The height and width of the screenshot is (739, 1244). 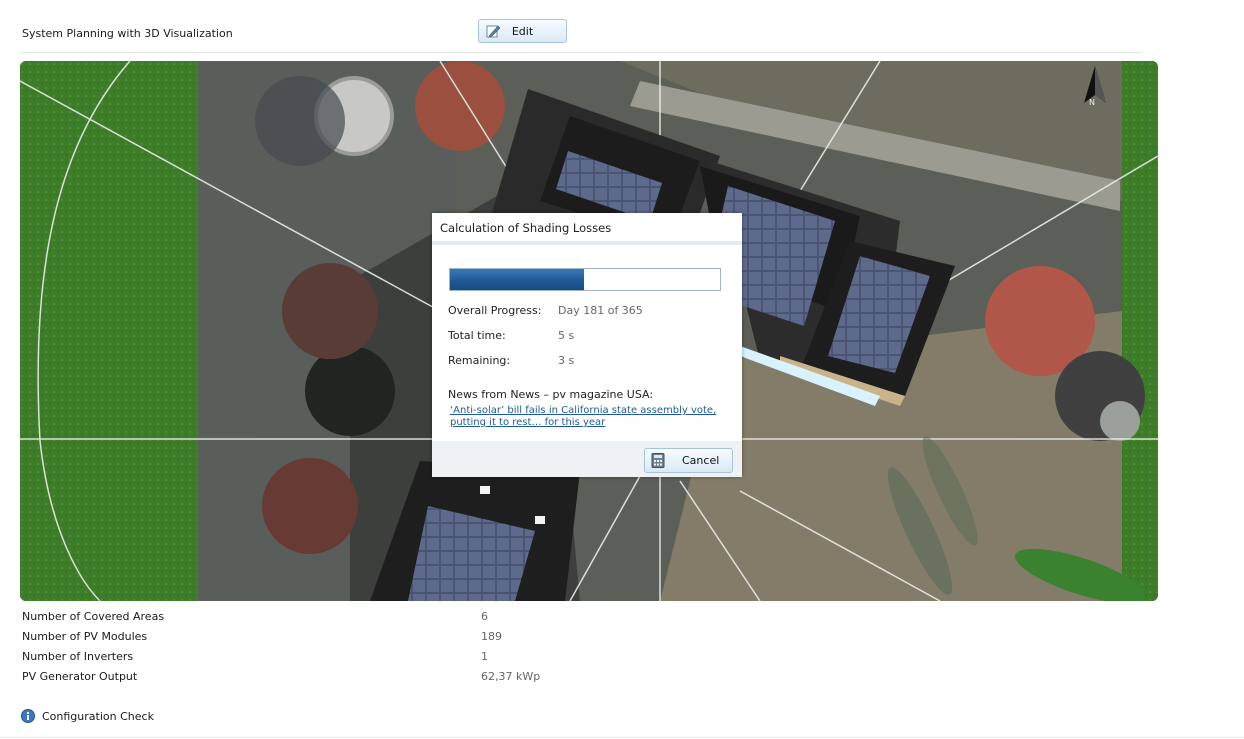 What do you see at coordinates (93, 616) in the screenshot?
I see `covered-areas-label: Number of Covered Areas` at bounding box center [93, 616].